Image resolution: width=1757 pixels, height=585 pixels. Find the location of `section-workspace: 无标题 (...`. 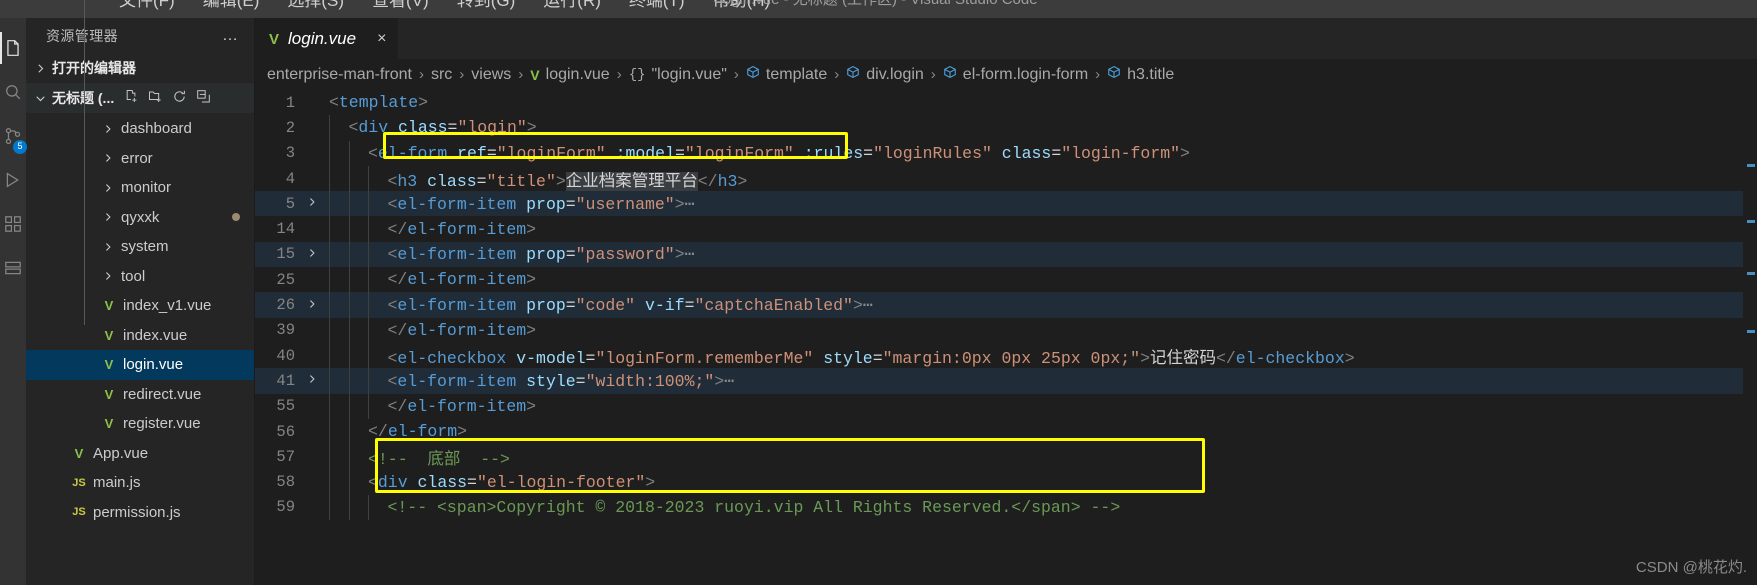

section-workspace: 无标题 (... is located at coordinates (140, 98).